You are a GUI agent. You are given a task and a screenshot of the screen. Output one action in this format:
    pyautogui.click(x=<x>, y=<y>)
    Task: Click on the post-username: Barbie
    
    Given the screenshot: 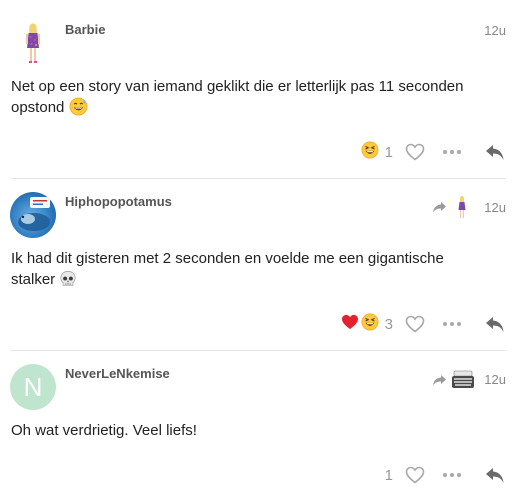 What is the action you would take?
    pyautogui.click(x=85, y=29)
    